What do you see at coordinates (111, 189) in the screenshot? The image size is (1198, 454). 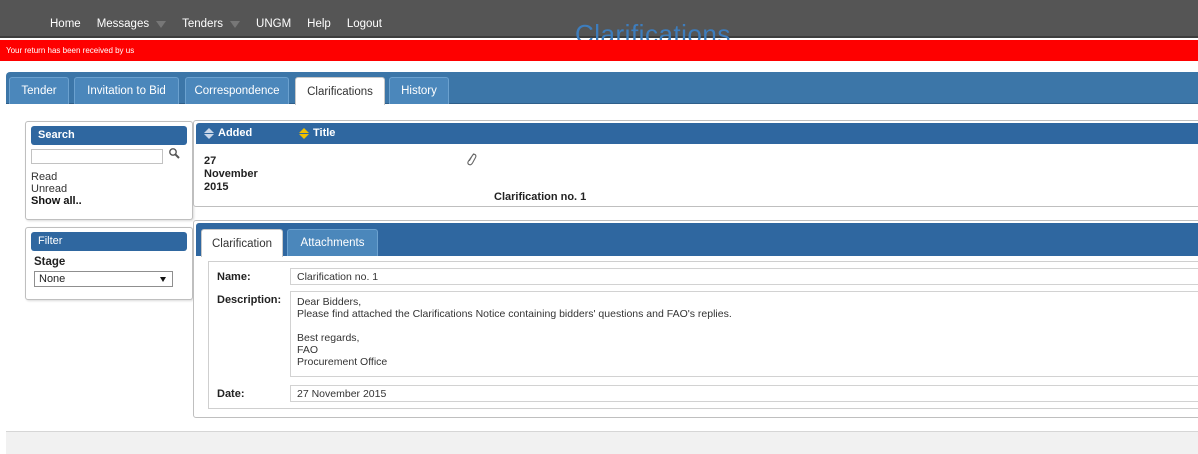 I see `filter-unread-link: Unread` at bounding box center [111, 189].